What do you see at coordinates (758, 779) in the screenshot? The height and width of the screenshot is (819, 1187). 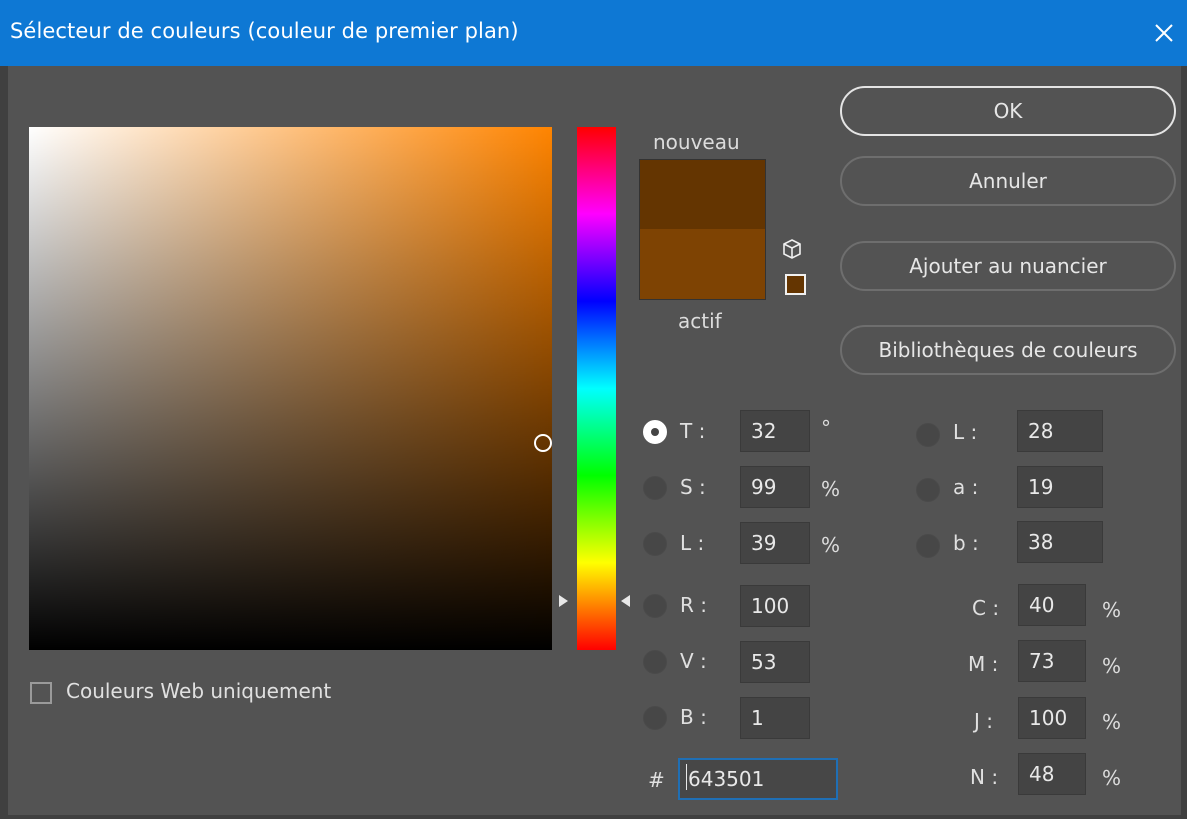 I see `hex-input: 643501` at bounding box center [758, 779].